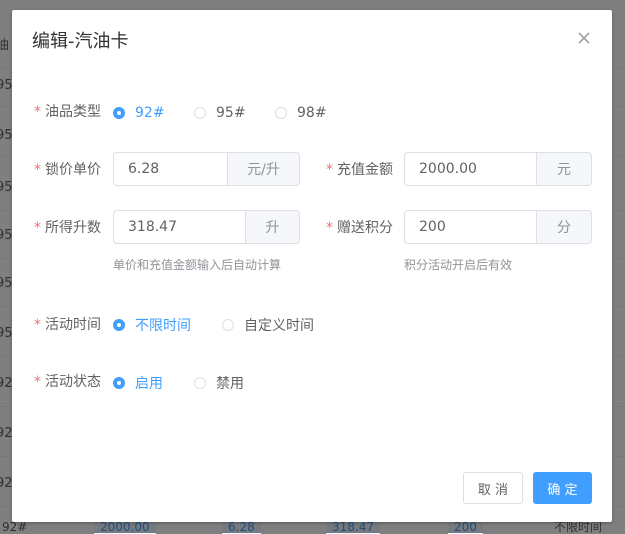 This screenshot has height=534, width=625. What do you see at coordinates (272, 227) in the screenshot?
I see `liters-unit: 升` at bounding box center [272, 227].